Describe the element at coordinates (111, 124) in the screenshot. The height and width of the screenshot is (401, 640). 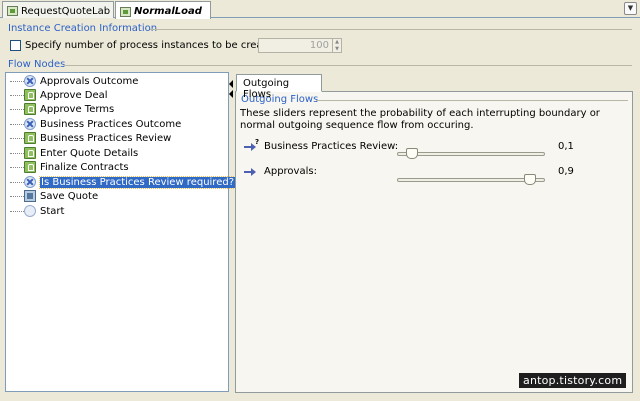
I see `tree-item-label: Business Practices Outcome` at that location.